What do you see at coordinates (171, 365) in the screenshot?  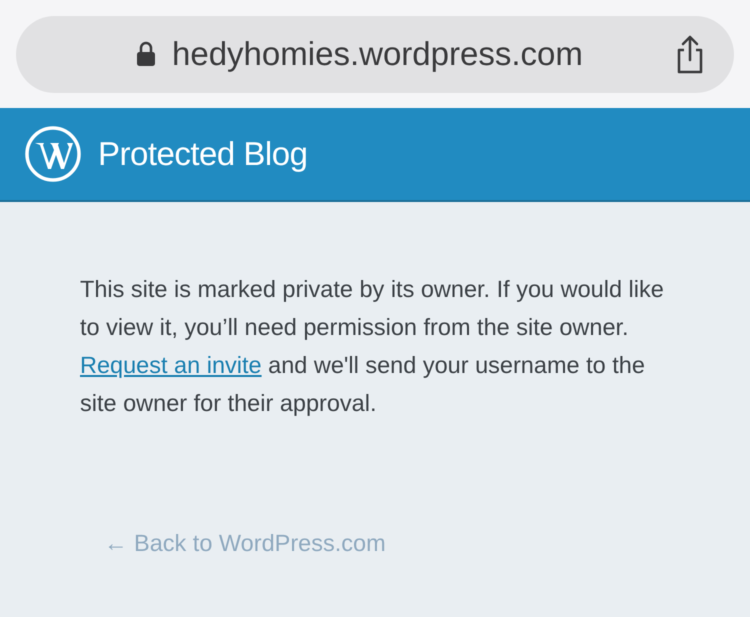 I see `request-invite-link: Request an invite` at bounding box center [171, 365].